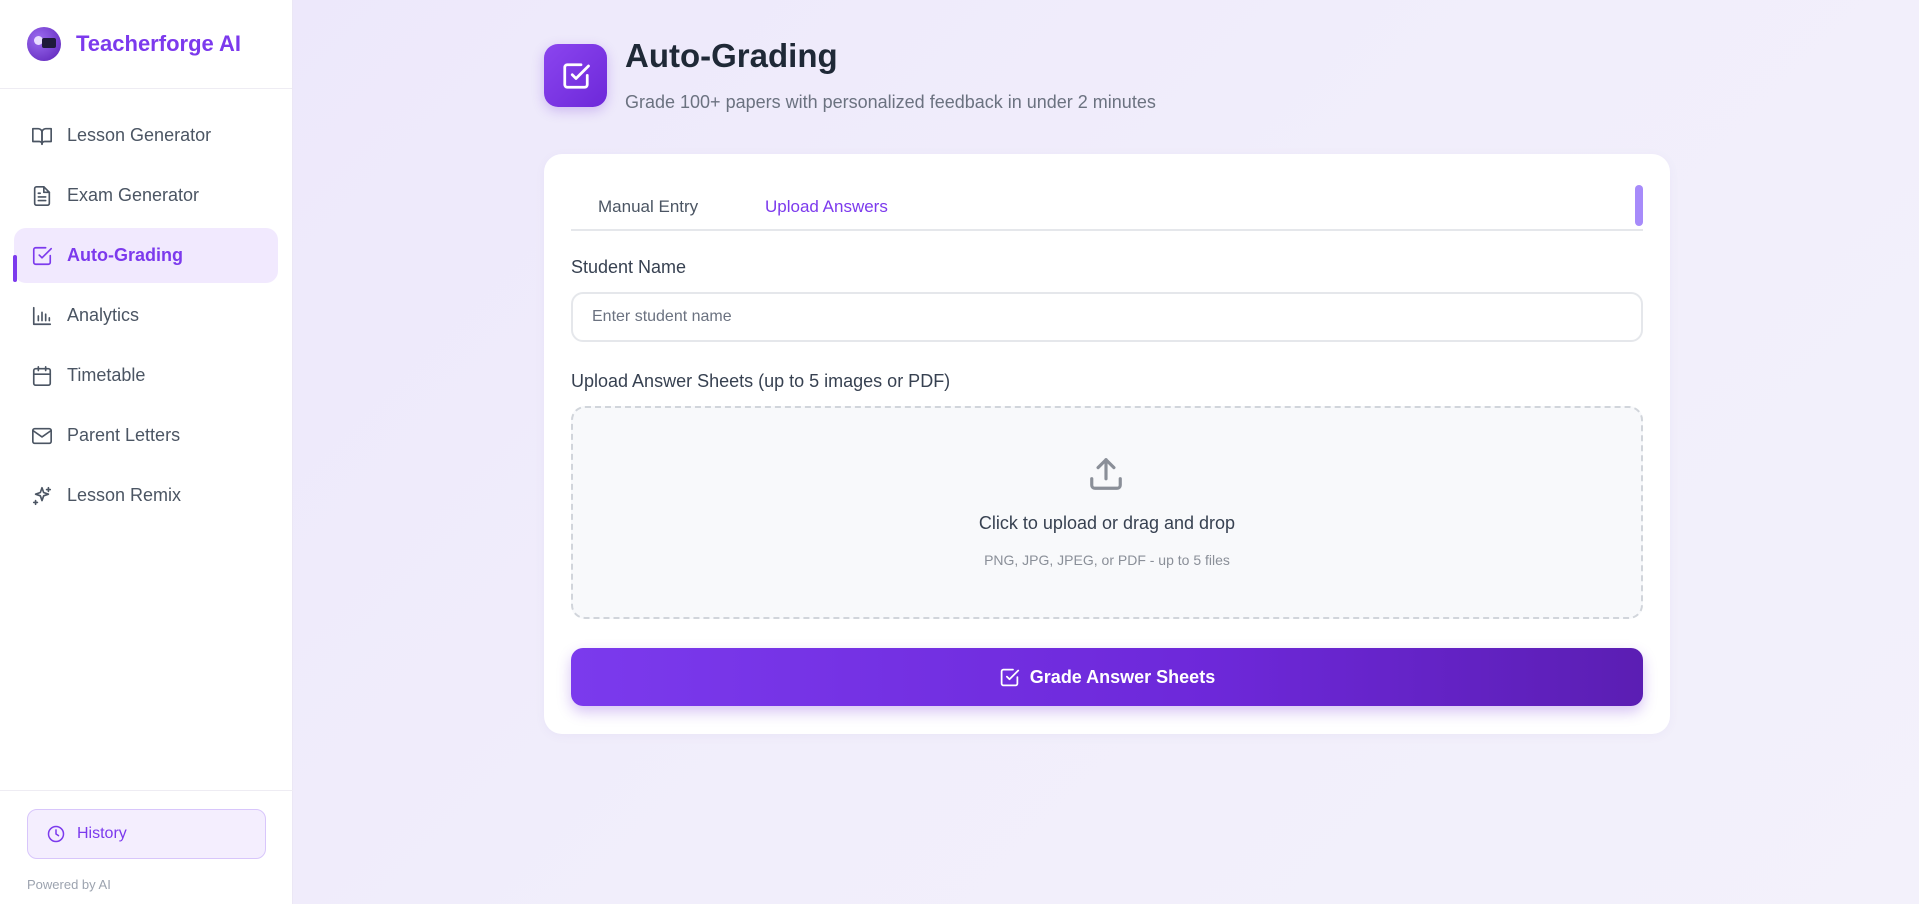 The image size is (1919, 904). I want to click on dropzone-hint: PNG, JPG, JPEG, or PDF - up to 5 files, so click(1107, 560).